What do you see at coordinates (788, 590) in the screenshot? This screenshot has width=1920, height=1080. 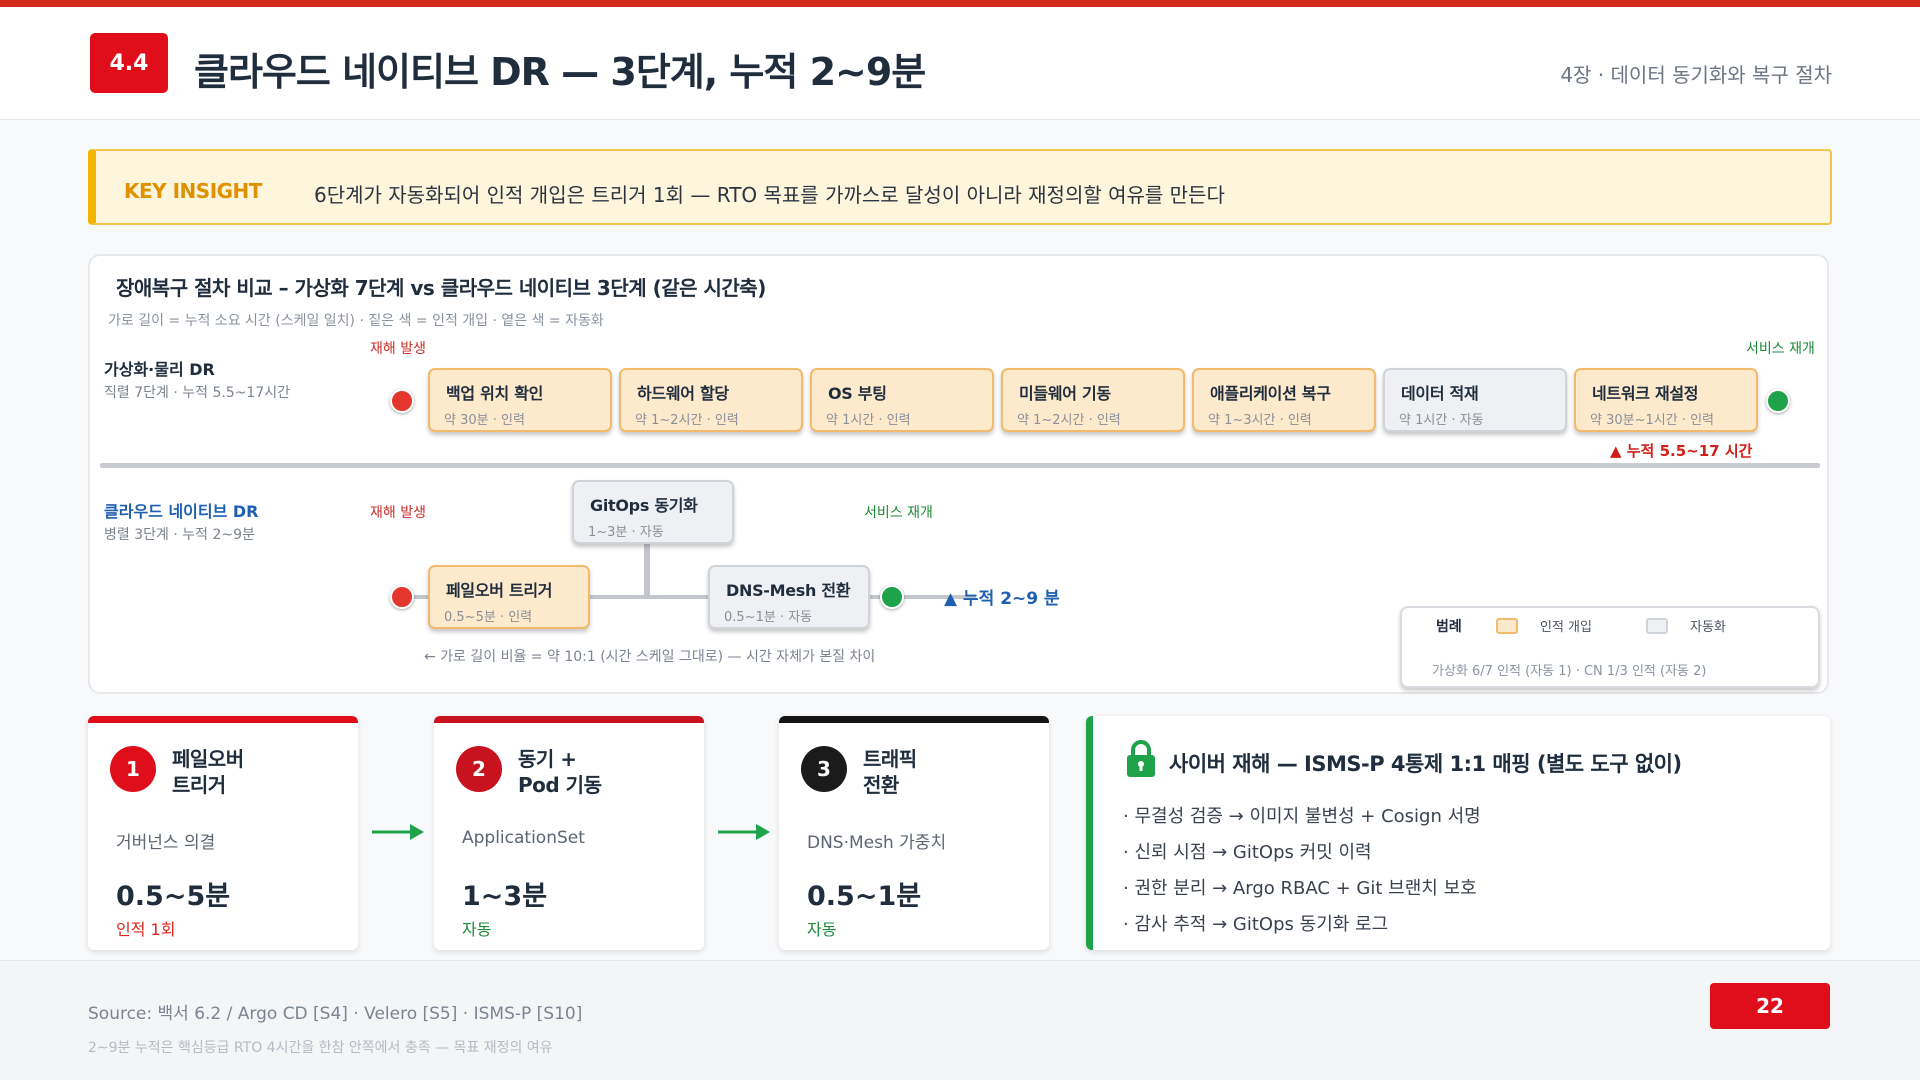 I see `step-name: DNS-Mesh 전환` at bounding box center [788, 590].